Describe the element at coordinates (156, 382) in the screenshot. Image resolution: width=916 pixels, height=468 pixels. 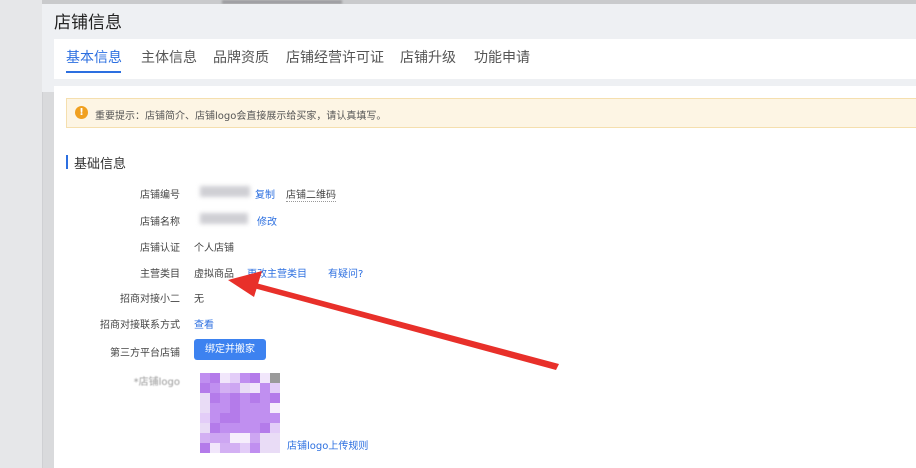
I see `logo-label: *店铺logo` at that location.